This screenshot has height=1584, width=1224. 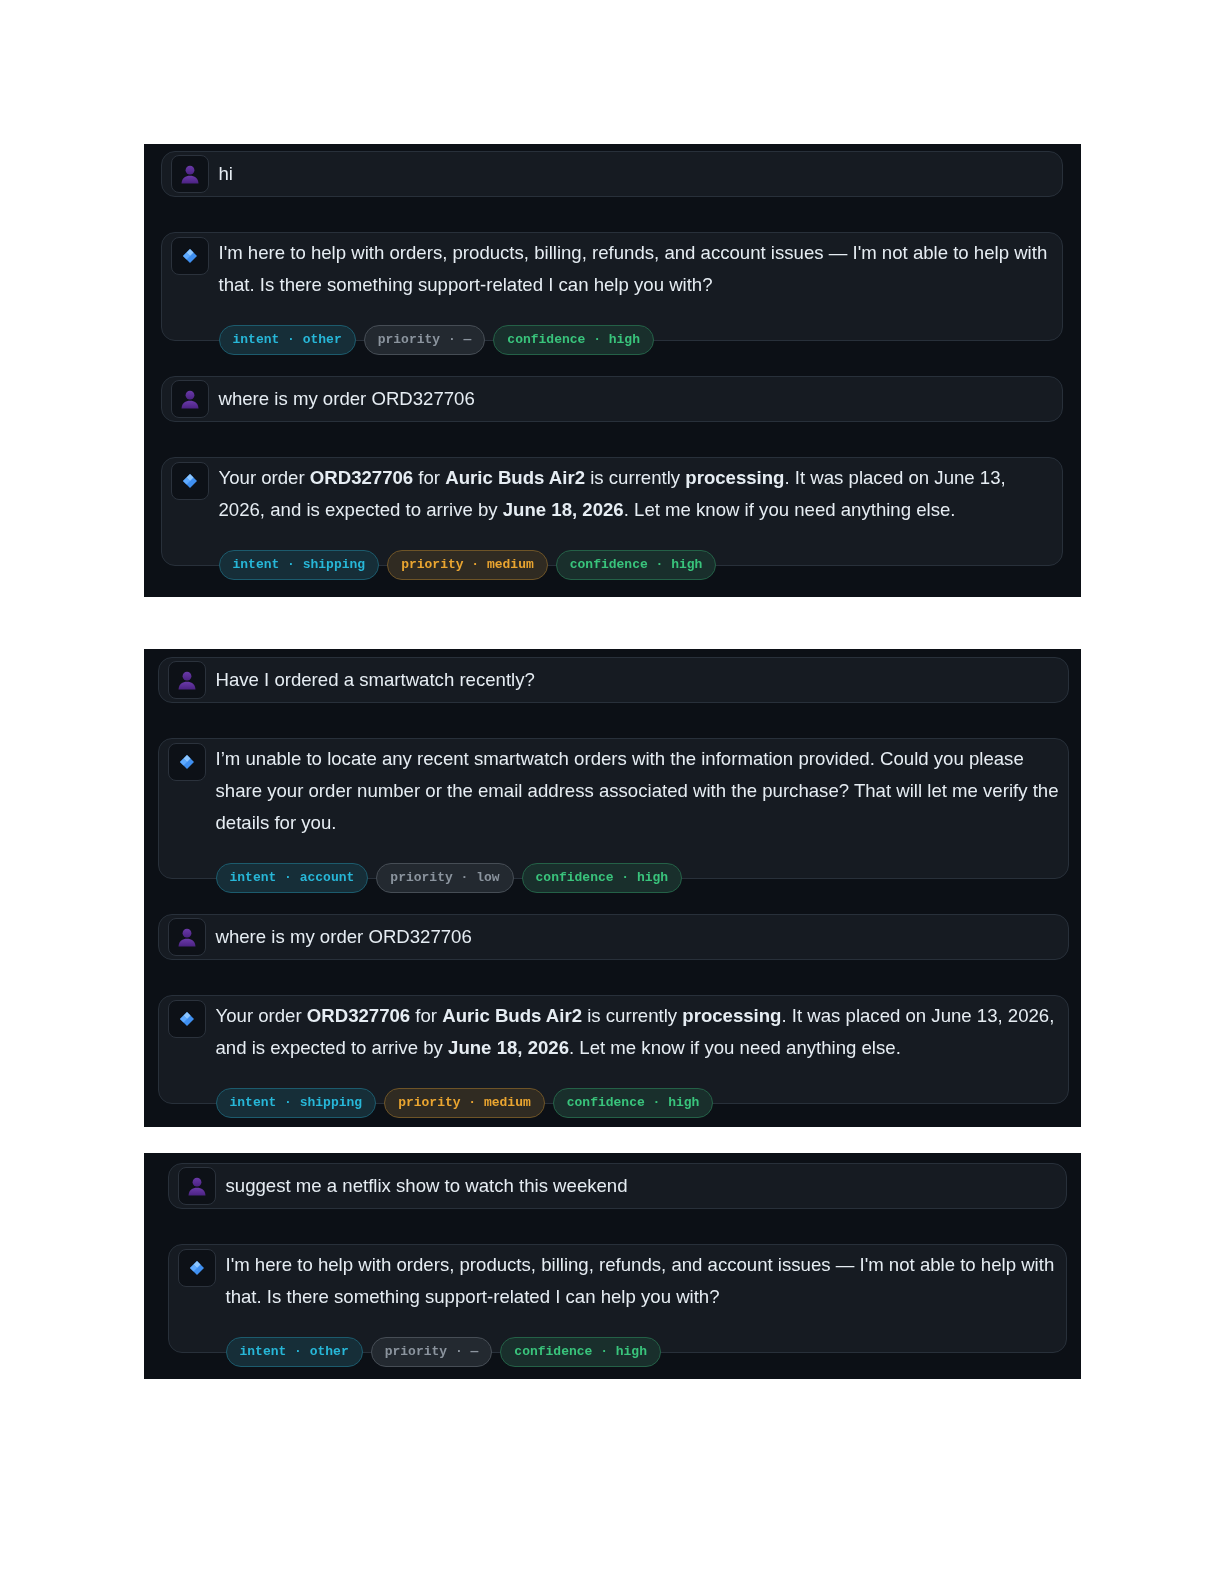 What do you see at coordinates (637, 791) in the screenshot?
I see `message-text: I’m unable to locate any recent smartwatch orders with the information provided. Could you please share your order number or the email address associated with the purchase? That will let me verify the details for you.` at bounding box center [637, 791].